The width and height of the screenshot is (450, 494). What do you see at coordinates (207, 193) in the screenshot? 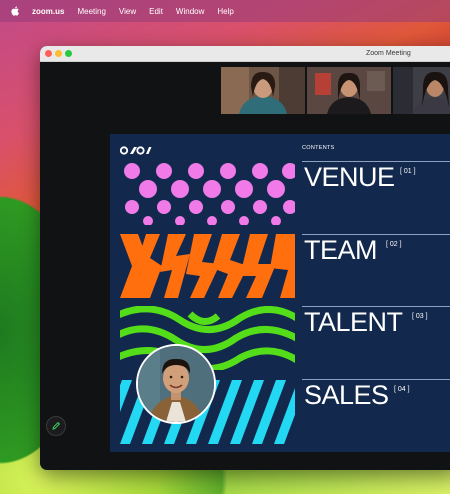
I see `pattern-tile-dots` at bounding box center [207, 193].